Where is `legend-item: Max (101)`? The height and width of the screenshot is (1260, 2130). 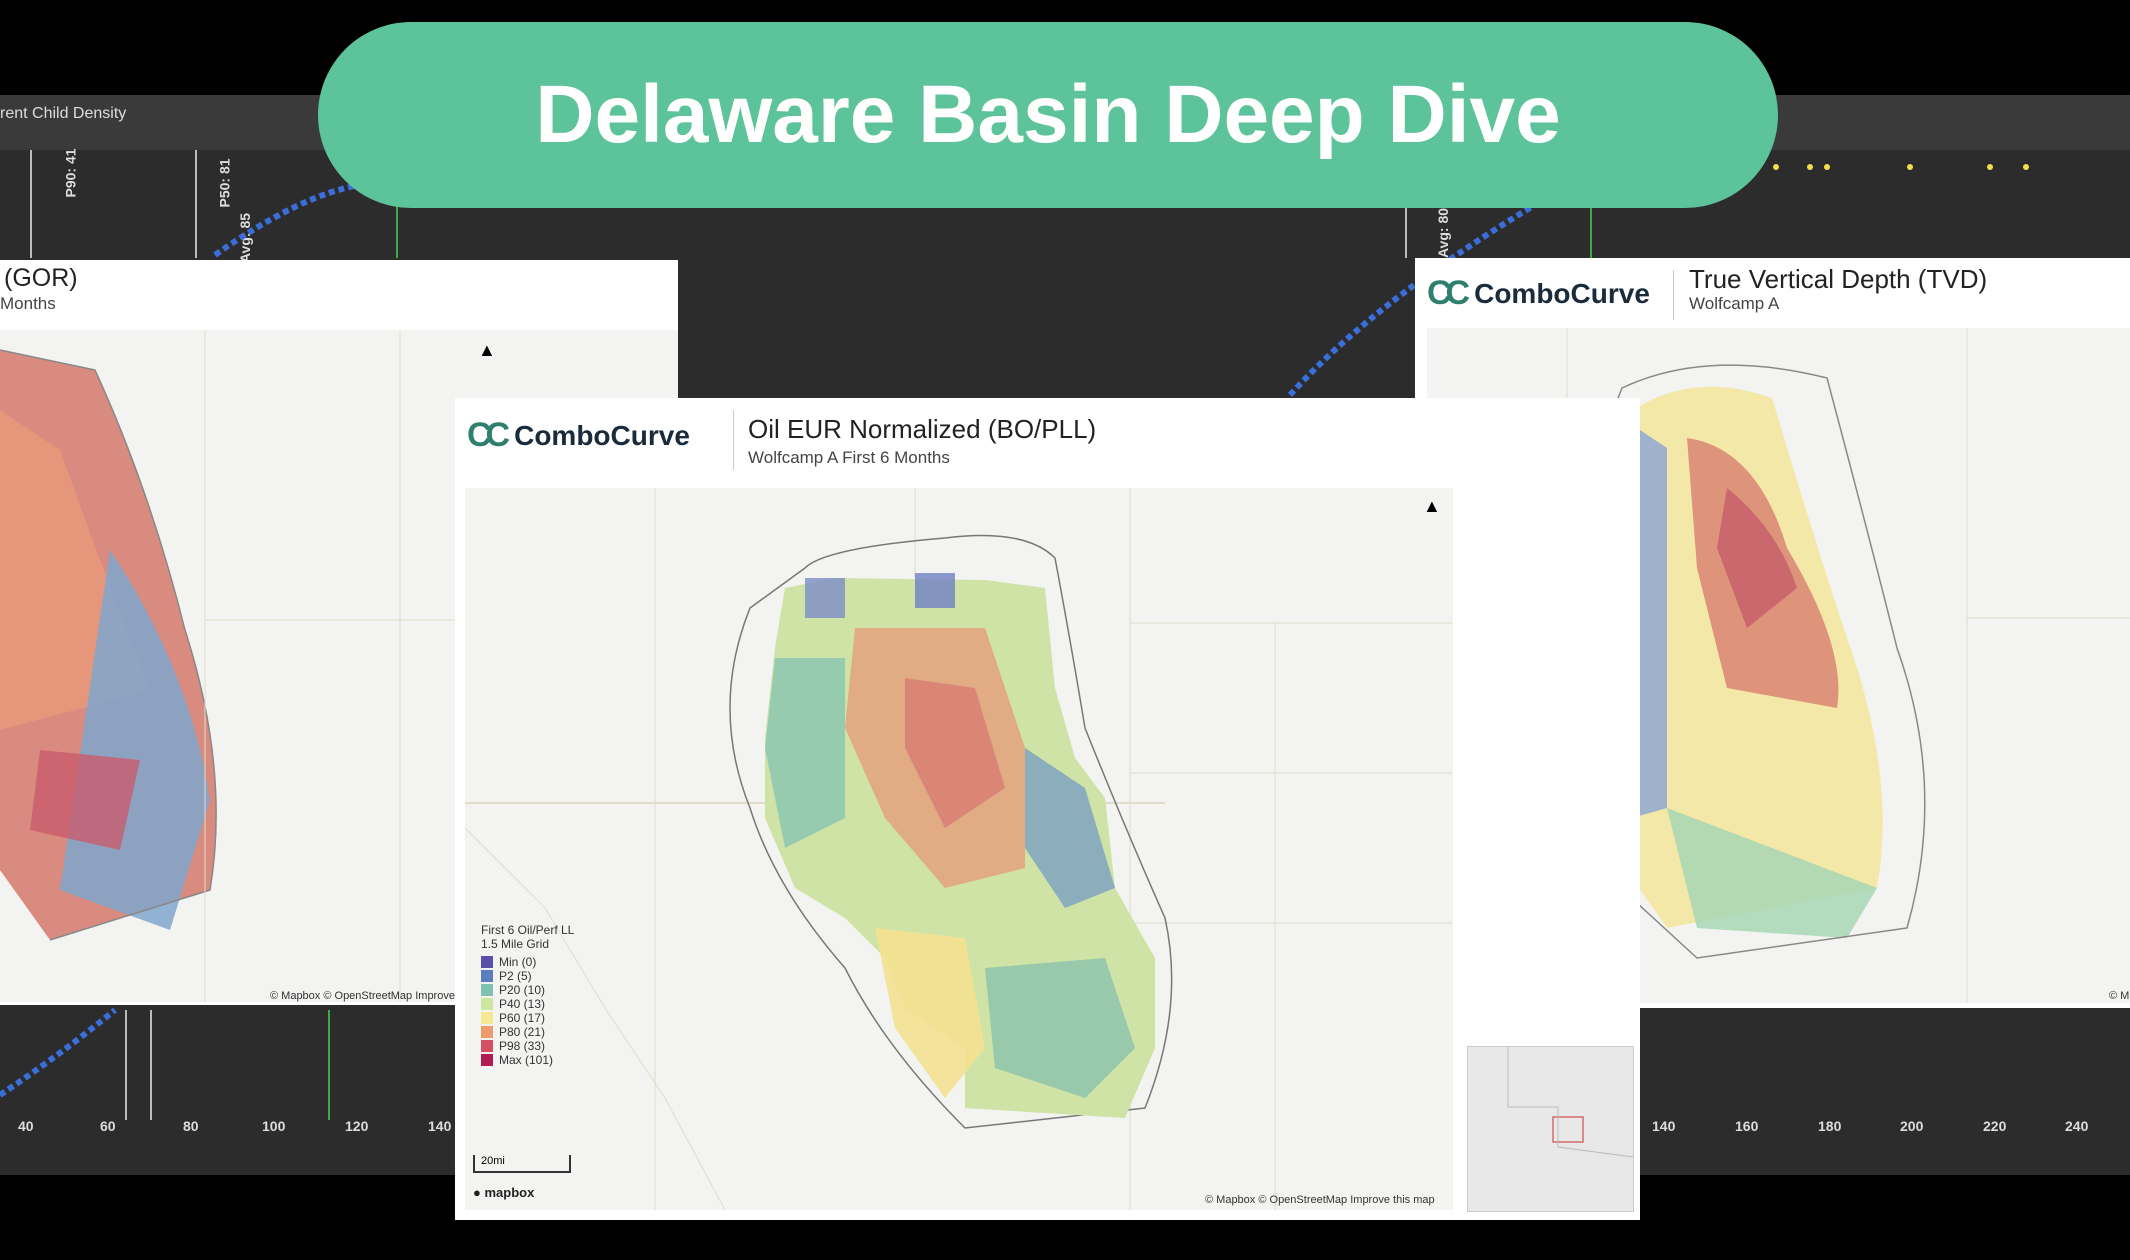
legend-item: Max (101) is located at coordinates (527, 1060).